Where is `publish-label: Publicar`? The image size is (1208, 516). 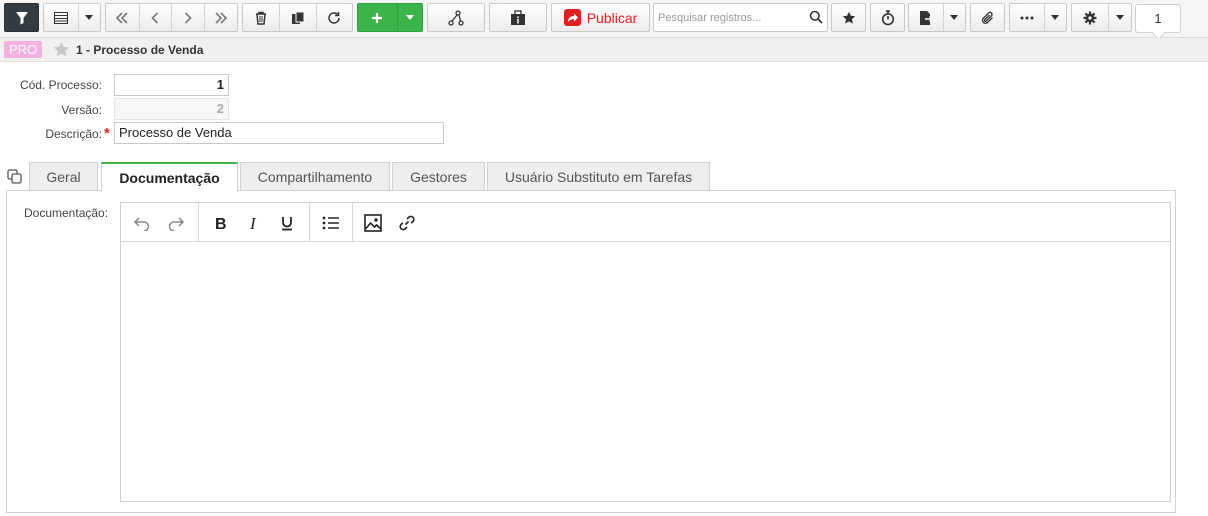
publish-label: Publicar is located at coordinates (612, 17).